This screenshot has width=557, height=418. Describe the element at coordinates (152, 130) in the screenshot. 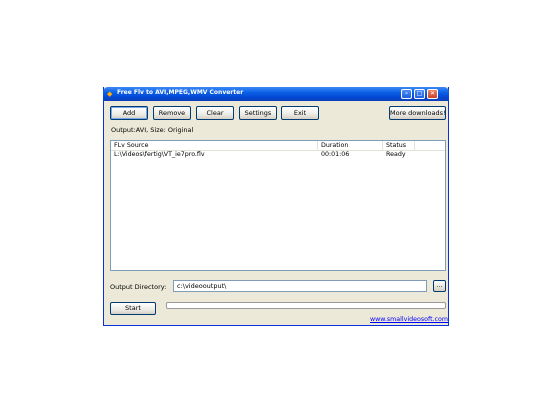

I see `output-info: Output:AVI, Size: Original` at that location.